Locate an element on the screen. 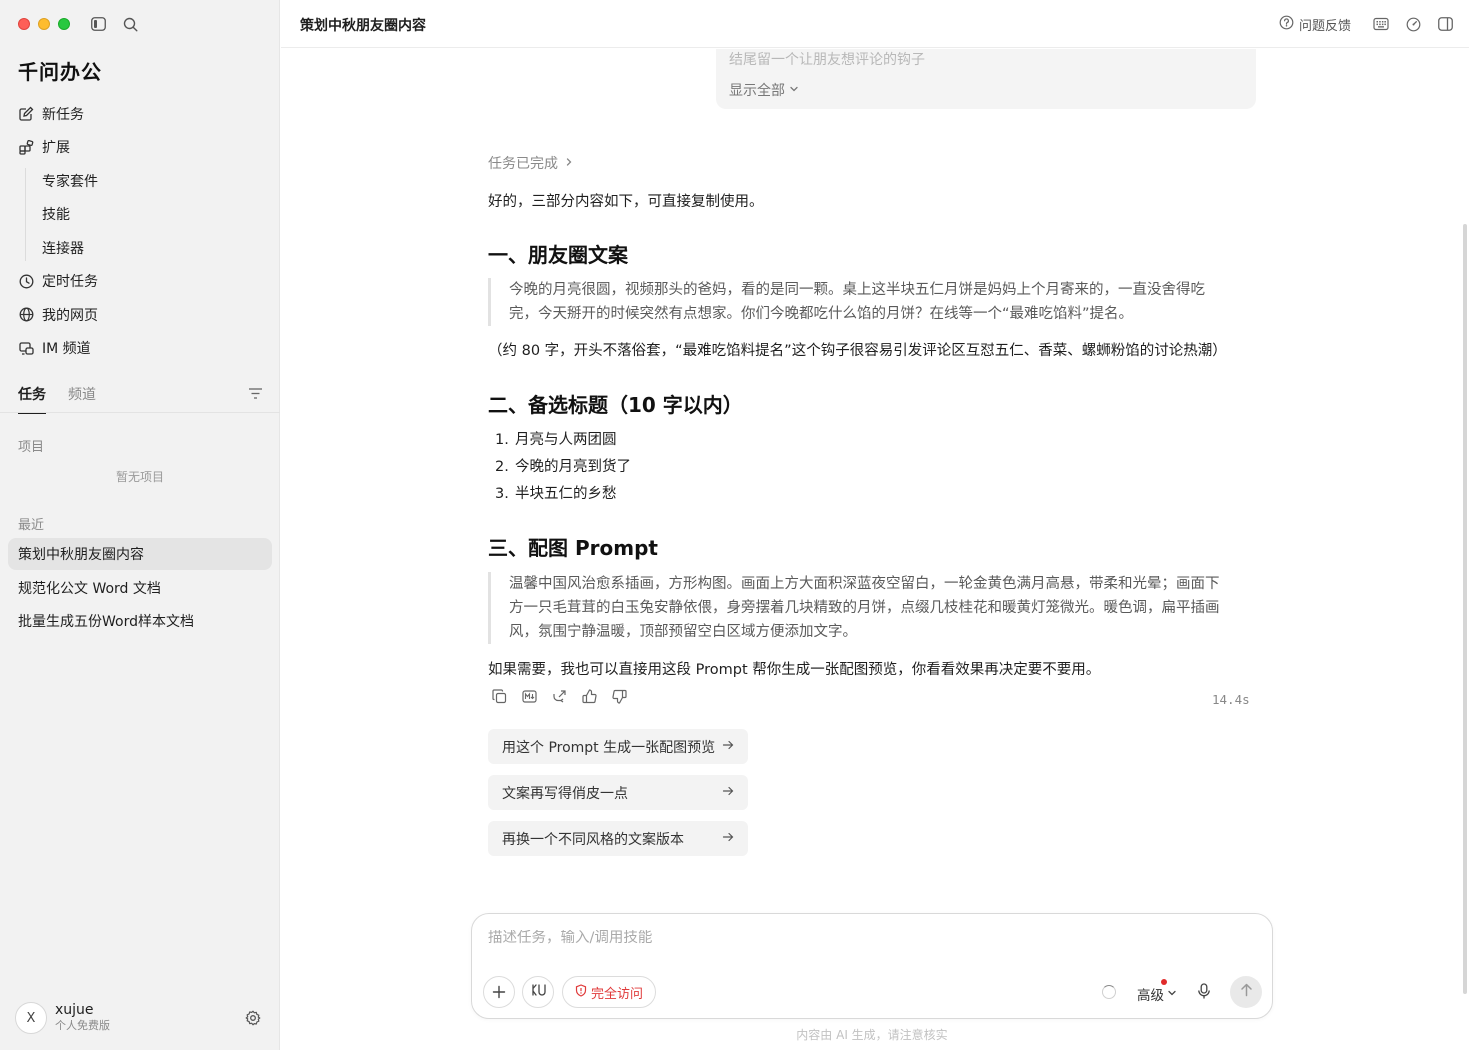 Image resolution: width=1469 pixels, height=1050 pixels. section-heading-moments-copy: 一、朋友圈文案 is located at coordinates (558, 255).